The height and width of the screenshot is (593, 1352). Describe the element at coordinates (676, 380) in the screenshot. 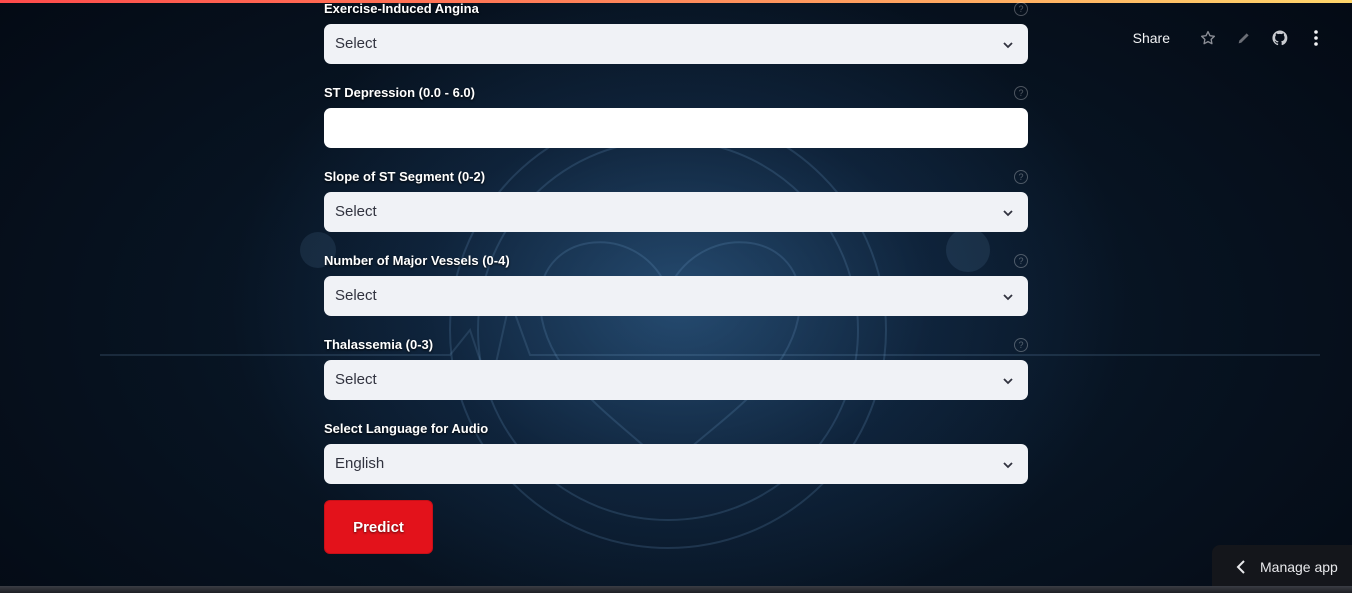

I see `thalassemia-select: Select` at that location.